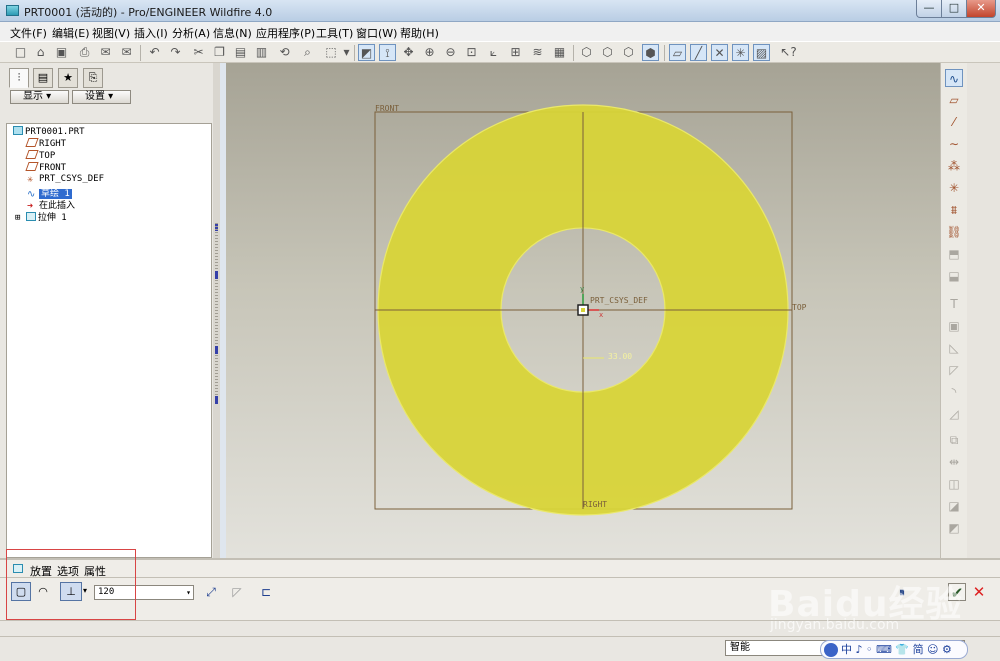  Describe the element at coordinates (151, 33) in the screenshot. I see `menu-insert: 插入(I)` at that location.